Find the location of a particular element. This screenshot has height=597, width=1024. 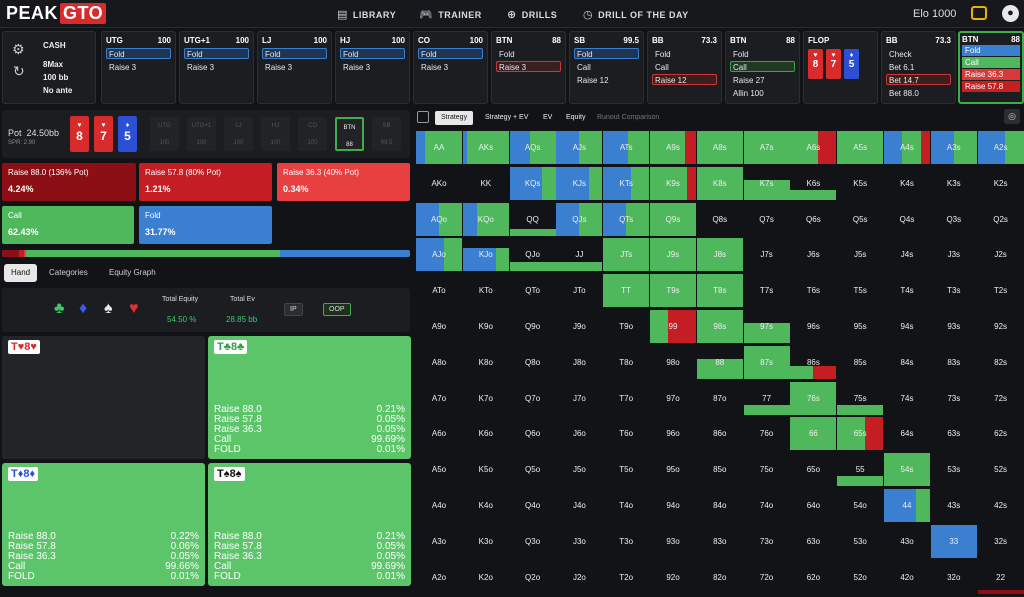

strategy-tab-1: Strategy + EV is located at coordinates (506, 118).